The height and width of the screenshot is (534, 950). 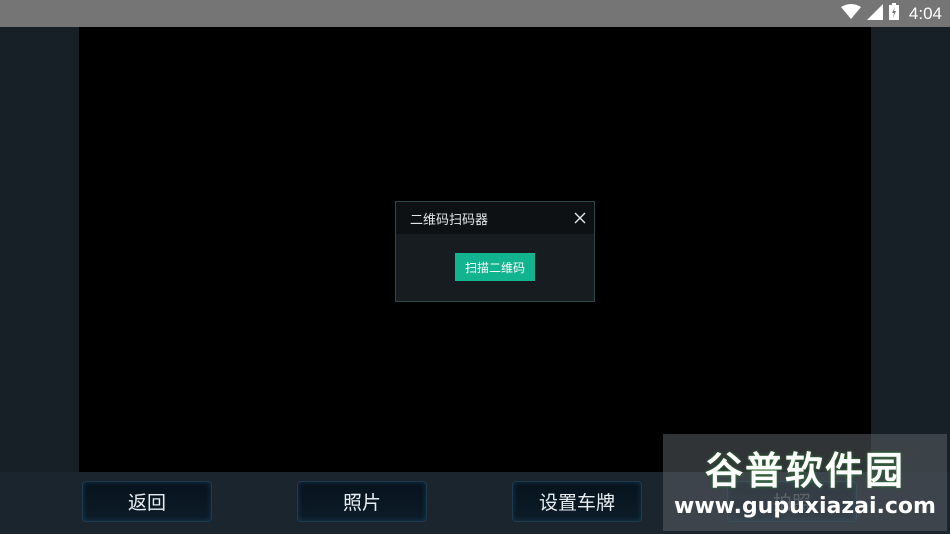 What do you see at coordinates (362, 501) in the screenshot?
I see `photos-button: 照片` at bounding box center [362, 501].